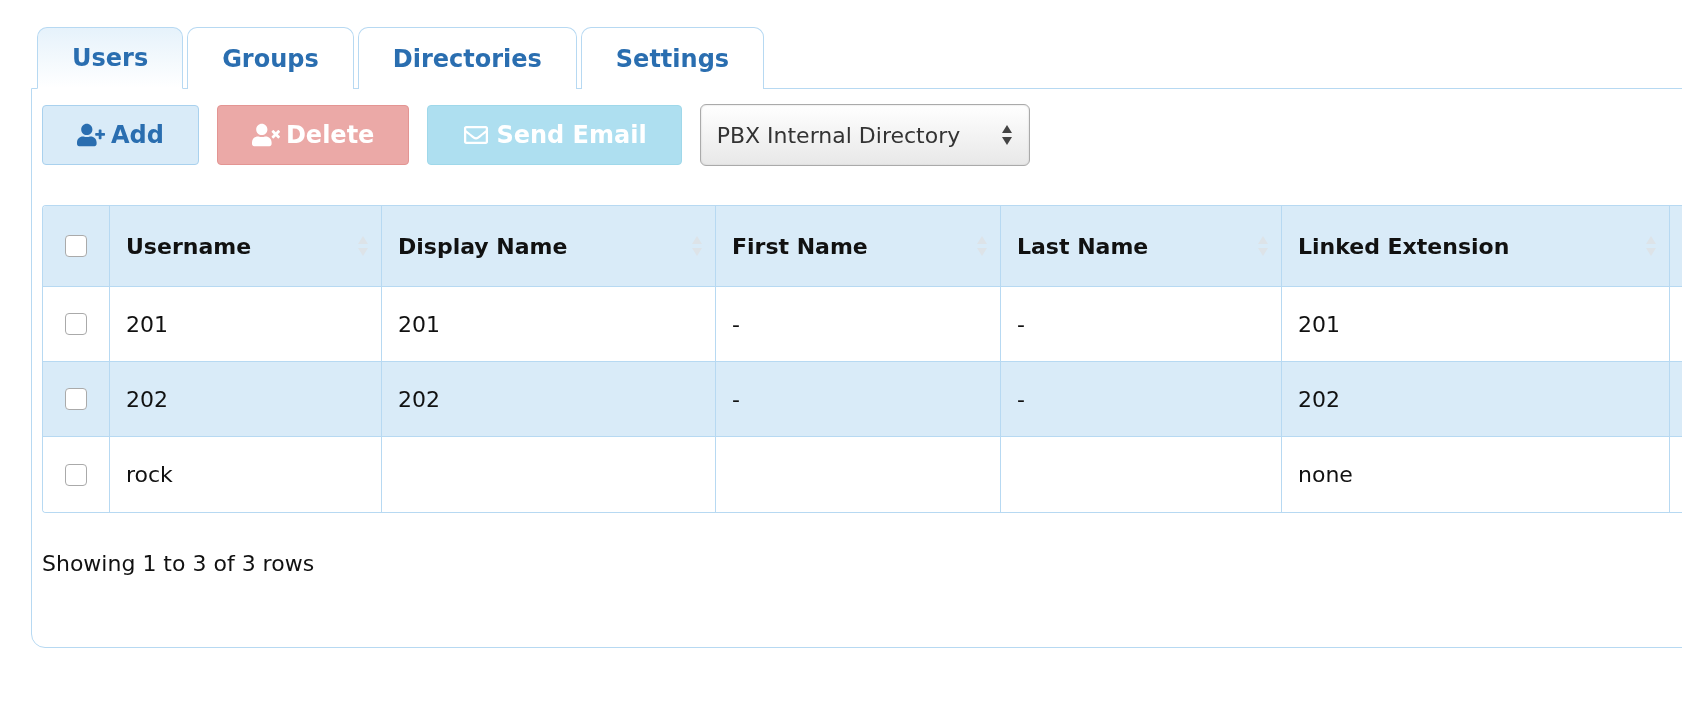 The image size is (1682, 702). What do you see at coordinates (265, 135) in the screenshot?
I see `remove-user-icon` at bounding box center [265, 135].